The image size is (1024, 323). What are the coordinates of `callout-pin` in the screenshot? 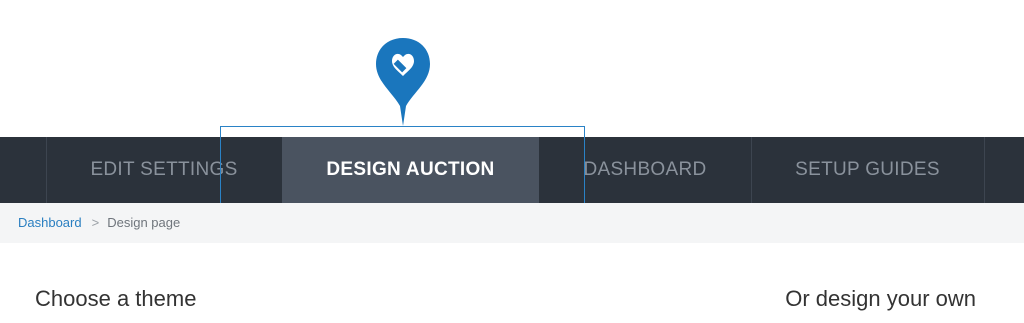 It's located at (403, 82).